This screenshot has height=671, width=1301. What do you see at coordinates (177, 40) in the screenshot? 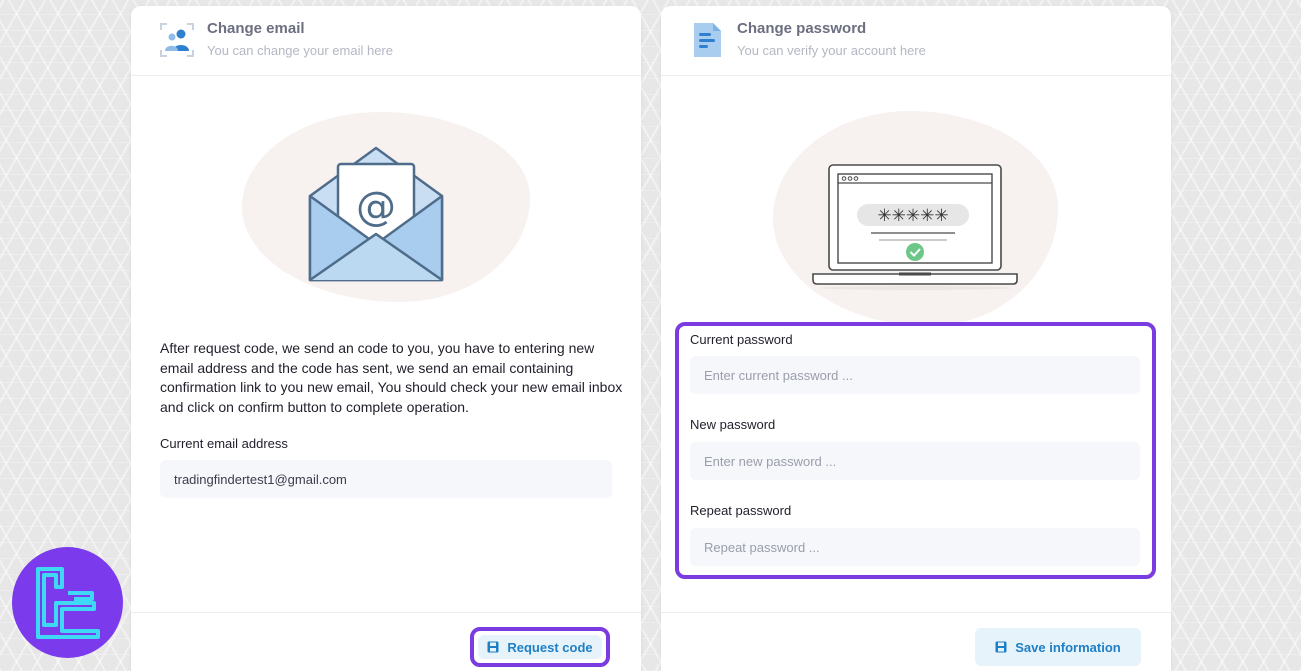
I see `user-focus-icon` at bounding box center [177, 40].